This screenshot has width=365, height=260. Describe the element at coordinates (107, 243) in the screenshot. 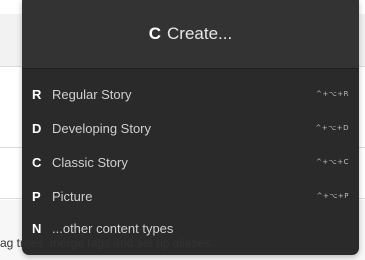

I see `background-help-text: ag trees, merge tags and set up aliases.` at that location.